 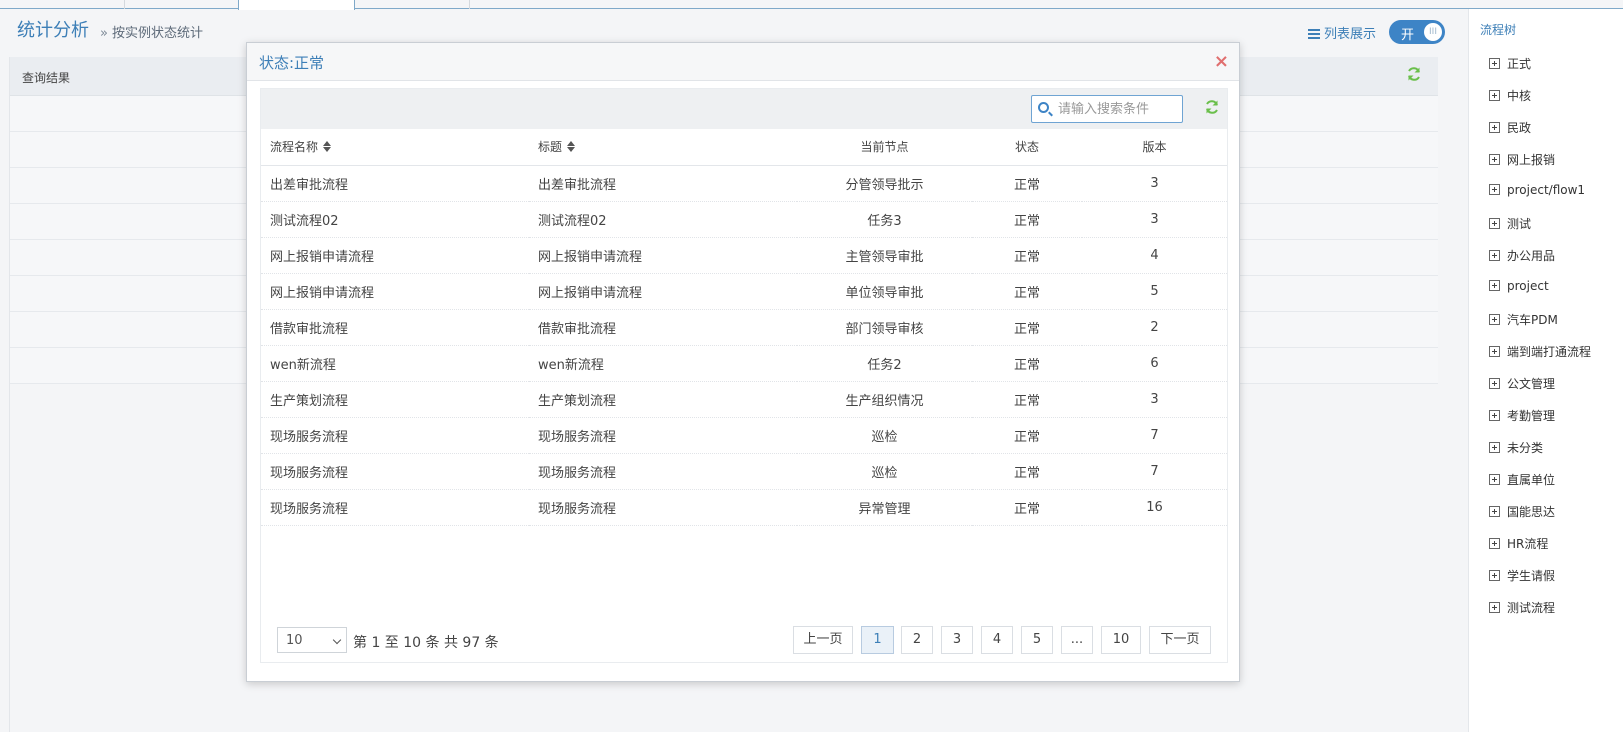 I want to click on page-button: 2, so click(x=917, y=640).